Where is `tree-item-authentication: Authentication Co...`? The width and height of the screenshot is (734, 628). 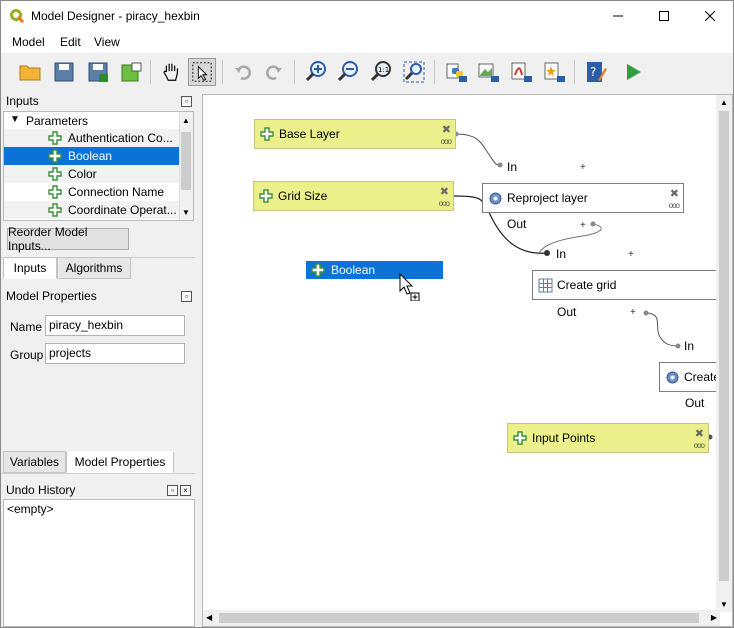 tree-item-authentication: Authentication Co... is located at coordinates (92, 138).